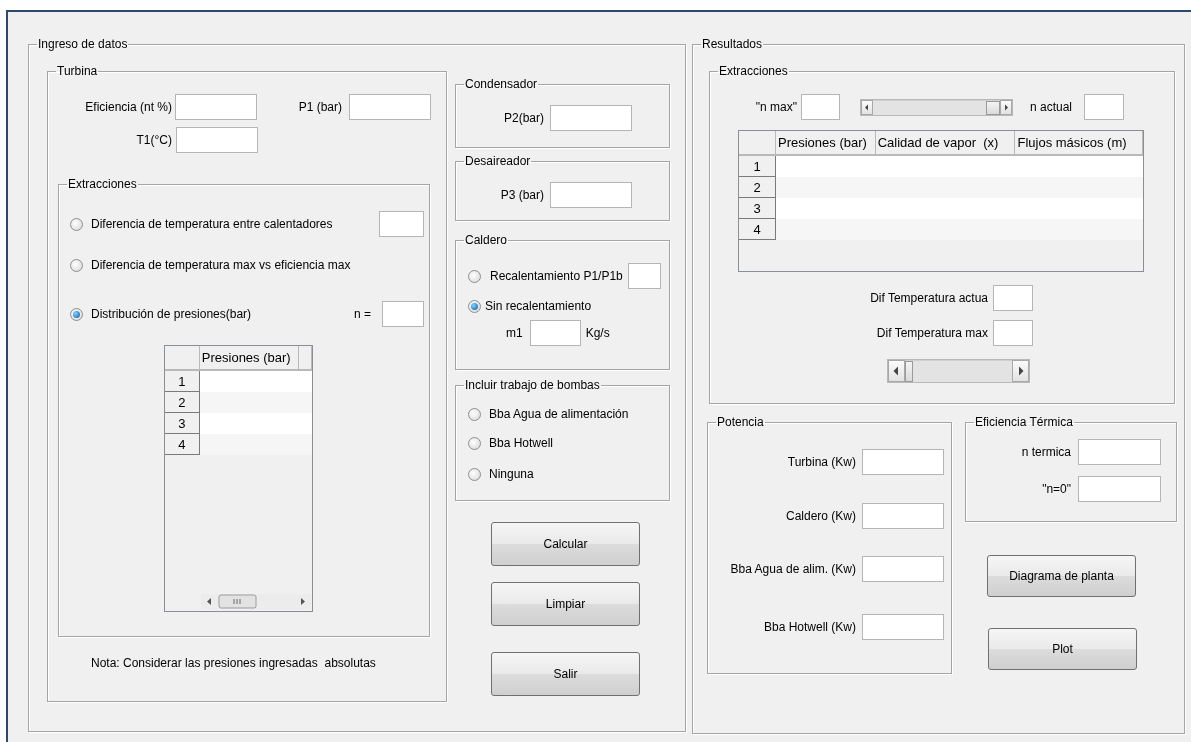  Describe the element at coordinates (820, 516) in the screenshot. I see `field-label: Caldero (Kw)` at that location.